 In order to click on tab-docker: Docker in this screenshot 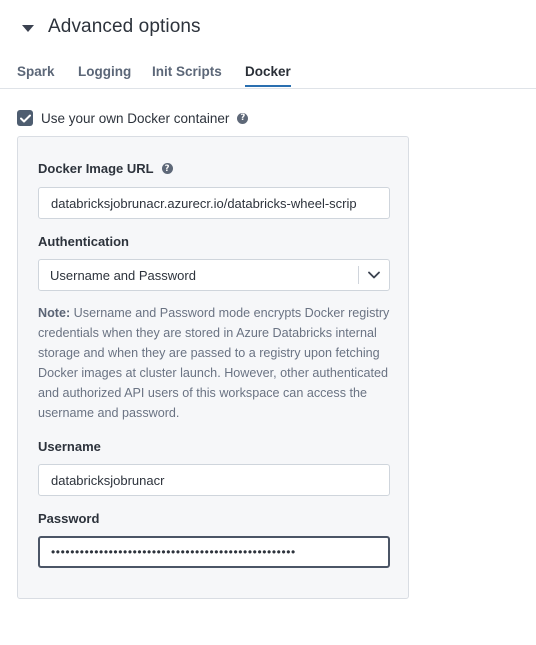, I will do `click(268, 75)`.